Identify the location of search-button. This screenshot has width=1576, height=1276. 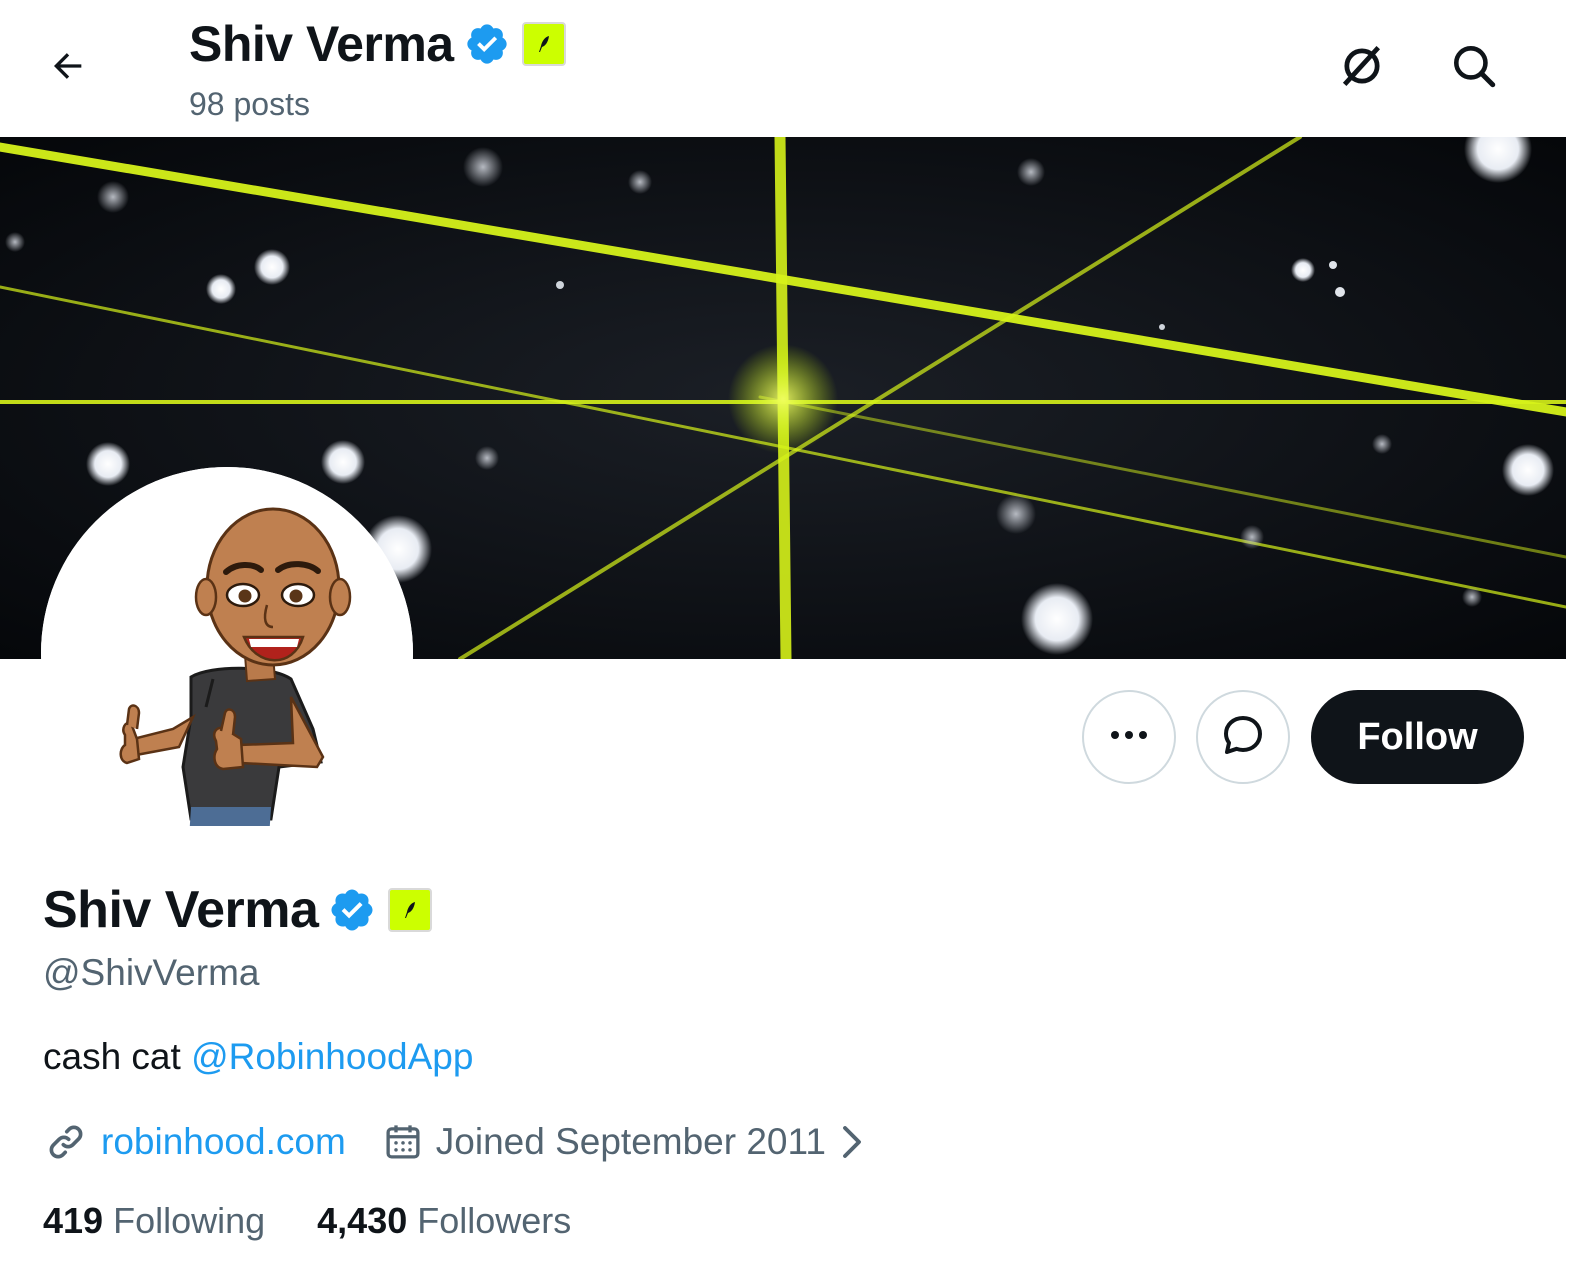
(1474, 68).